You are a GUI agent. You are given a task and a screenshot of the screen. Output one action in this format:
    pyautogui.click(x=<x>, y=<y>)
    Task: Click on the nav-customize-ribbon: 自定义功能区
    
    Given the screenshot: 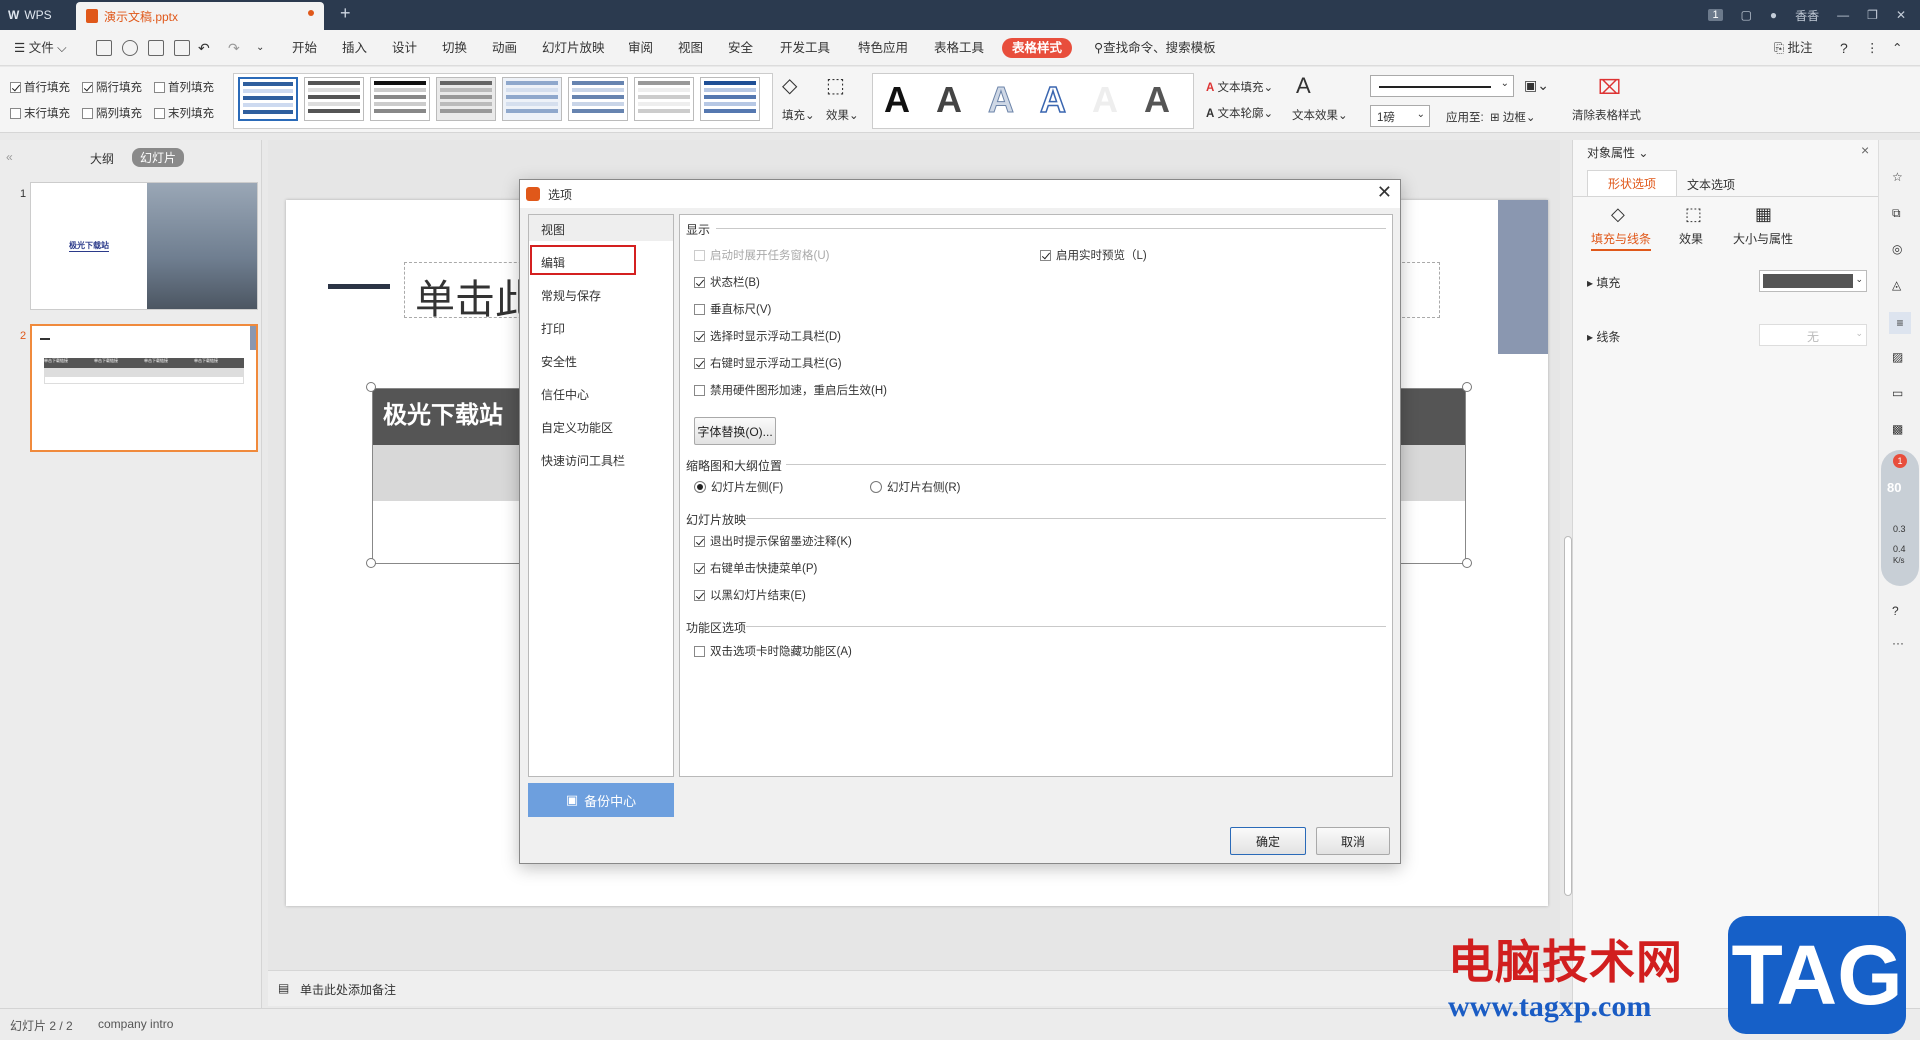 What is the action you would take?
    pyautogui.click(x=577, y=427)
    